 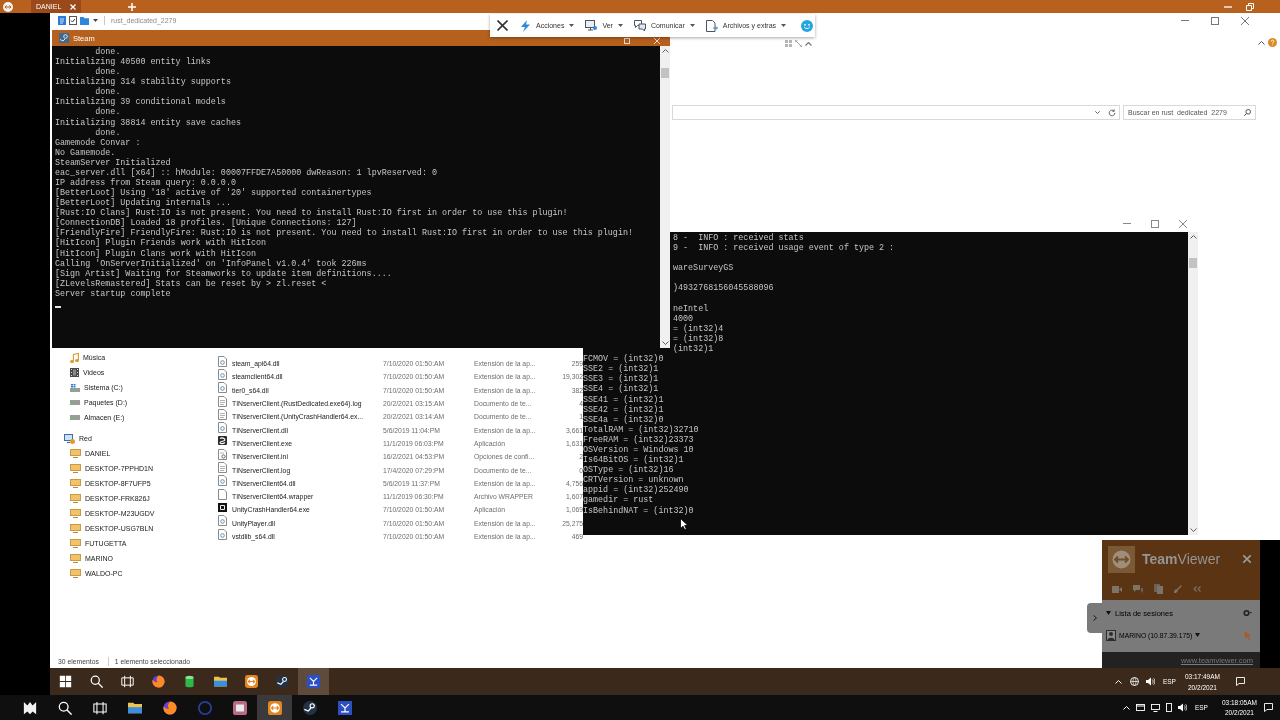 I want to click on console-line: [FriendlyFire] FriendlyFire: Rust:IO is not present. You need to install Rust:IO first in order to use this plugin!, so click(x=344, y=233).